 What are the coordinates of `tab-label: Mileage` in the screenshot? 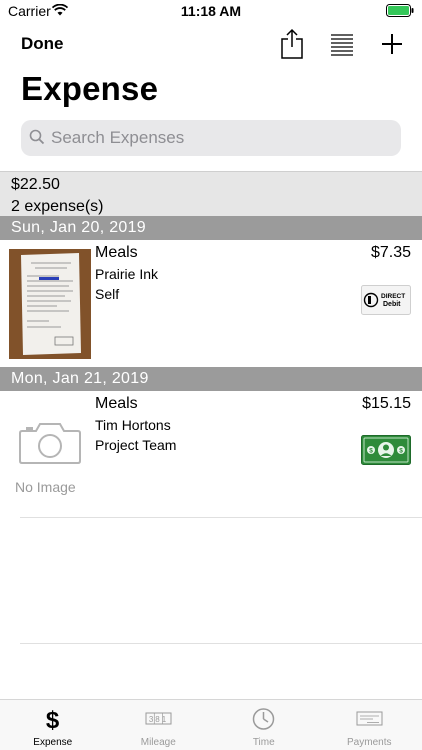 It's located at (158, 742).